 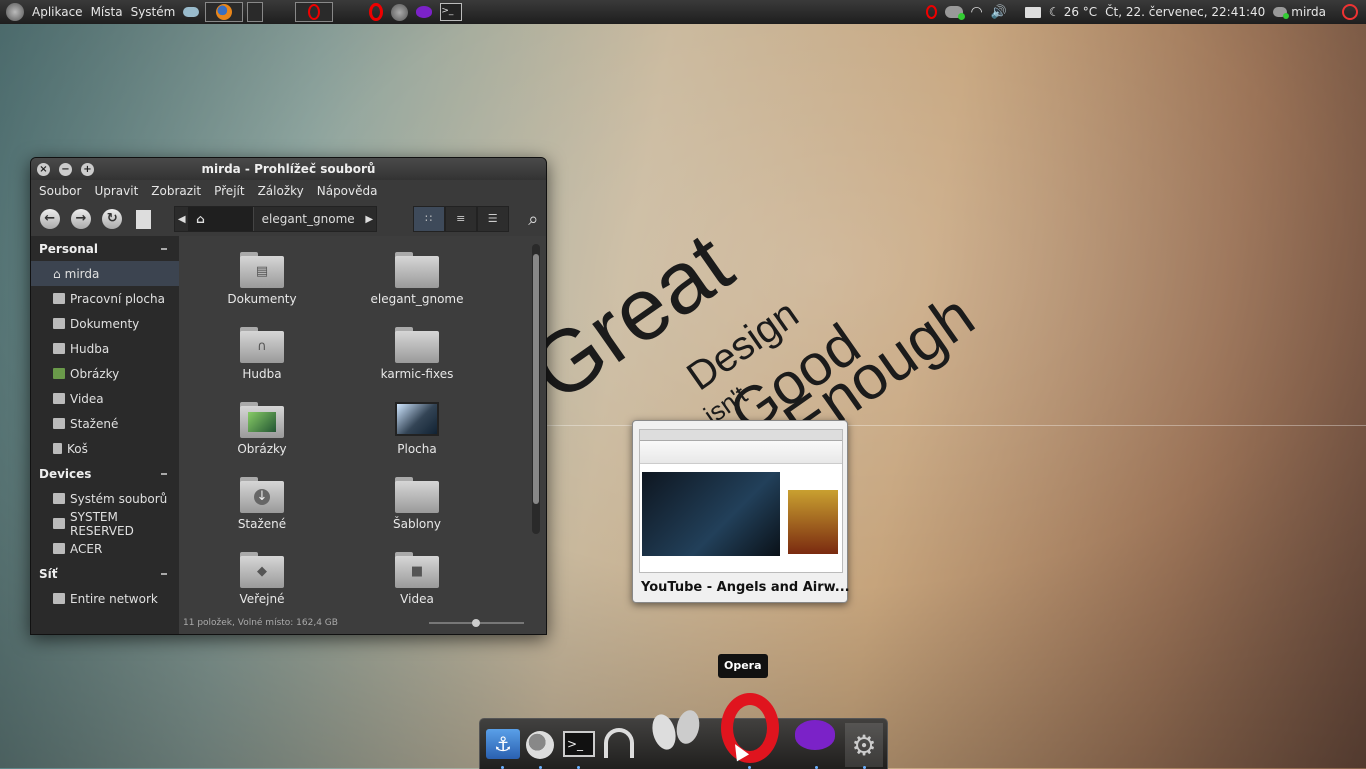 I want to click on power-icon, so click(x=1350, y=12).